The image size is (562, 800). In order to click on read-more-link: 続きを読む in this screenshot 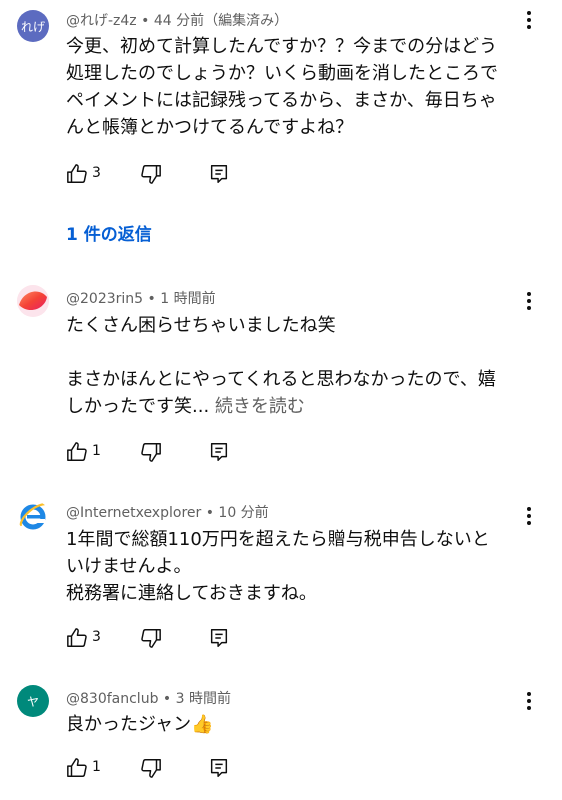, I will do `click(260, 406)`.